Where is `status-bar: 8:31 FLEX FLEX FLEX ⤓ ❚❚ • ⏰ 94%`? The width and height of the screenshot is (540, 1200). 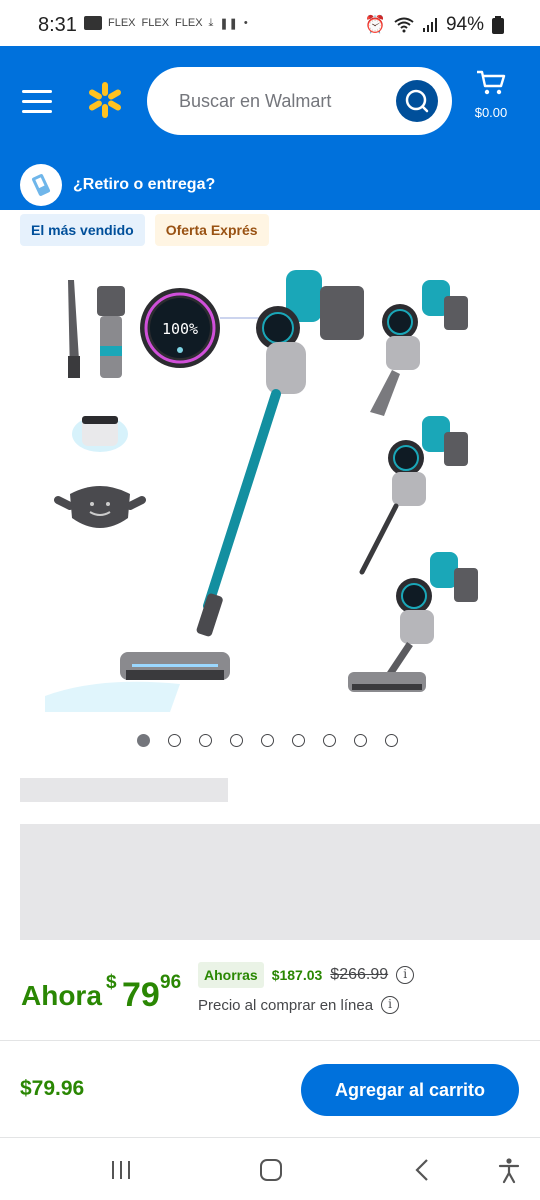 status-bar: 8:31 FLEX FLEX FLEX ⤓ ❚❚ • ⏰ 94% is located at coordinates (270, 24).